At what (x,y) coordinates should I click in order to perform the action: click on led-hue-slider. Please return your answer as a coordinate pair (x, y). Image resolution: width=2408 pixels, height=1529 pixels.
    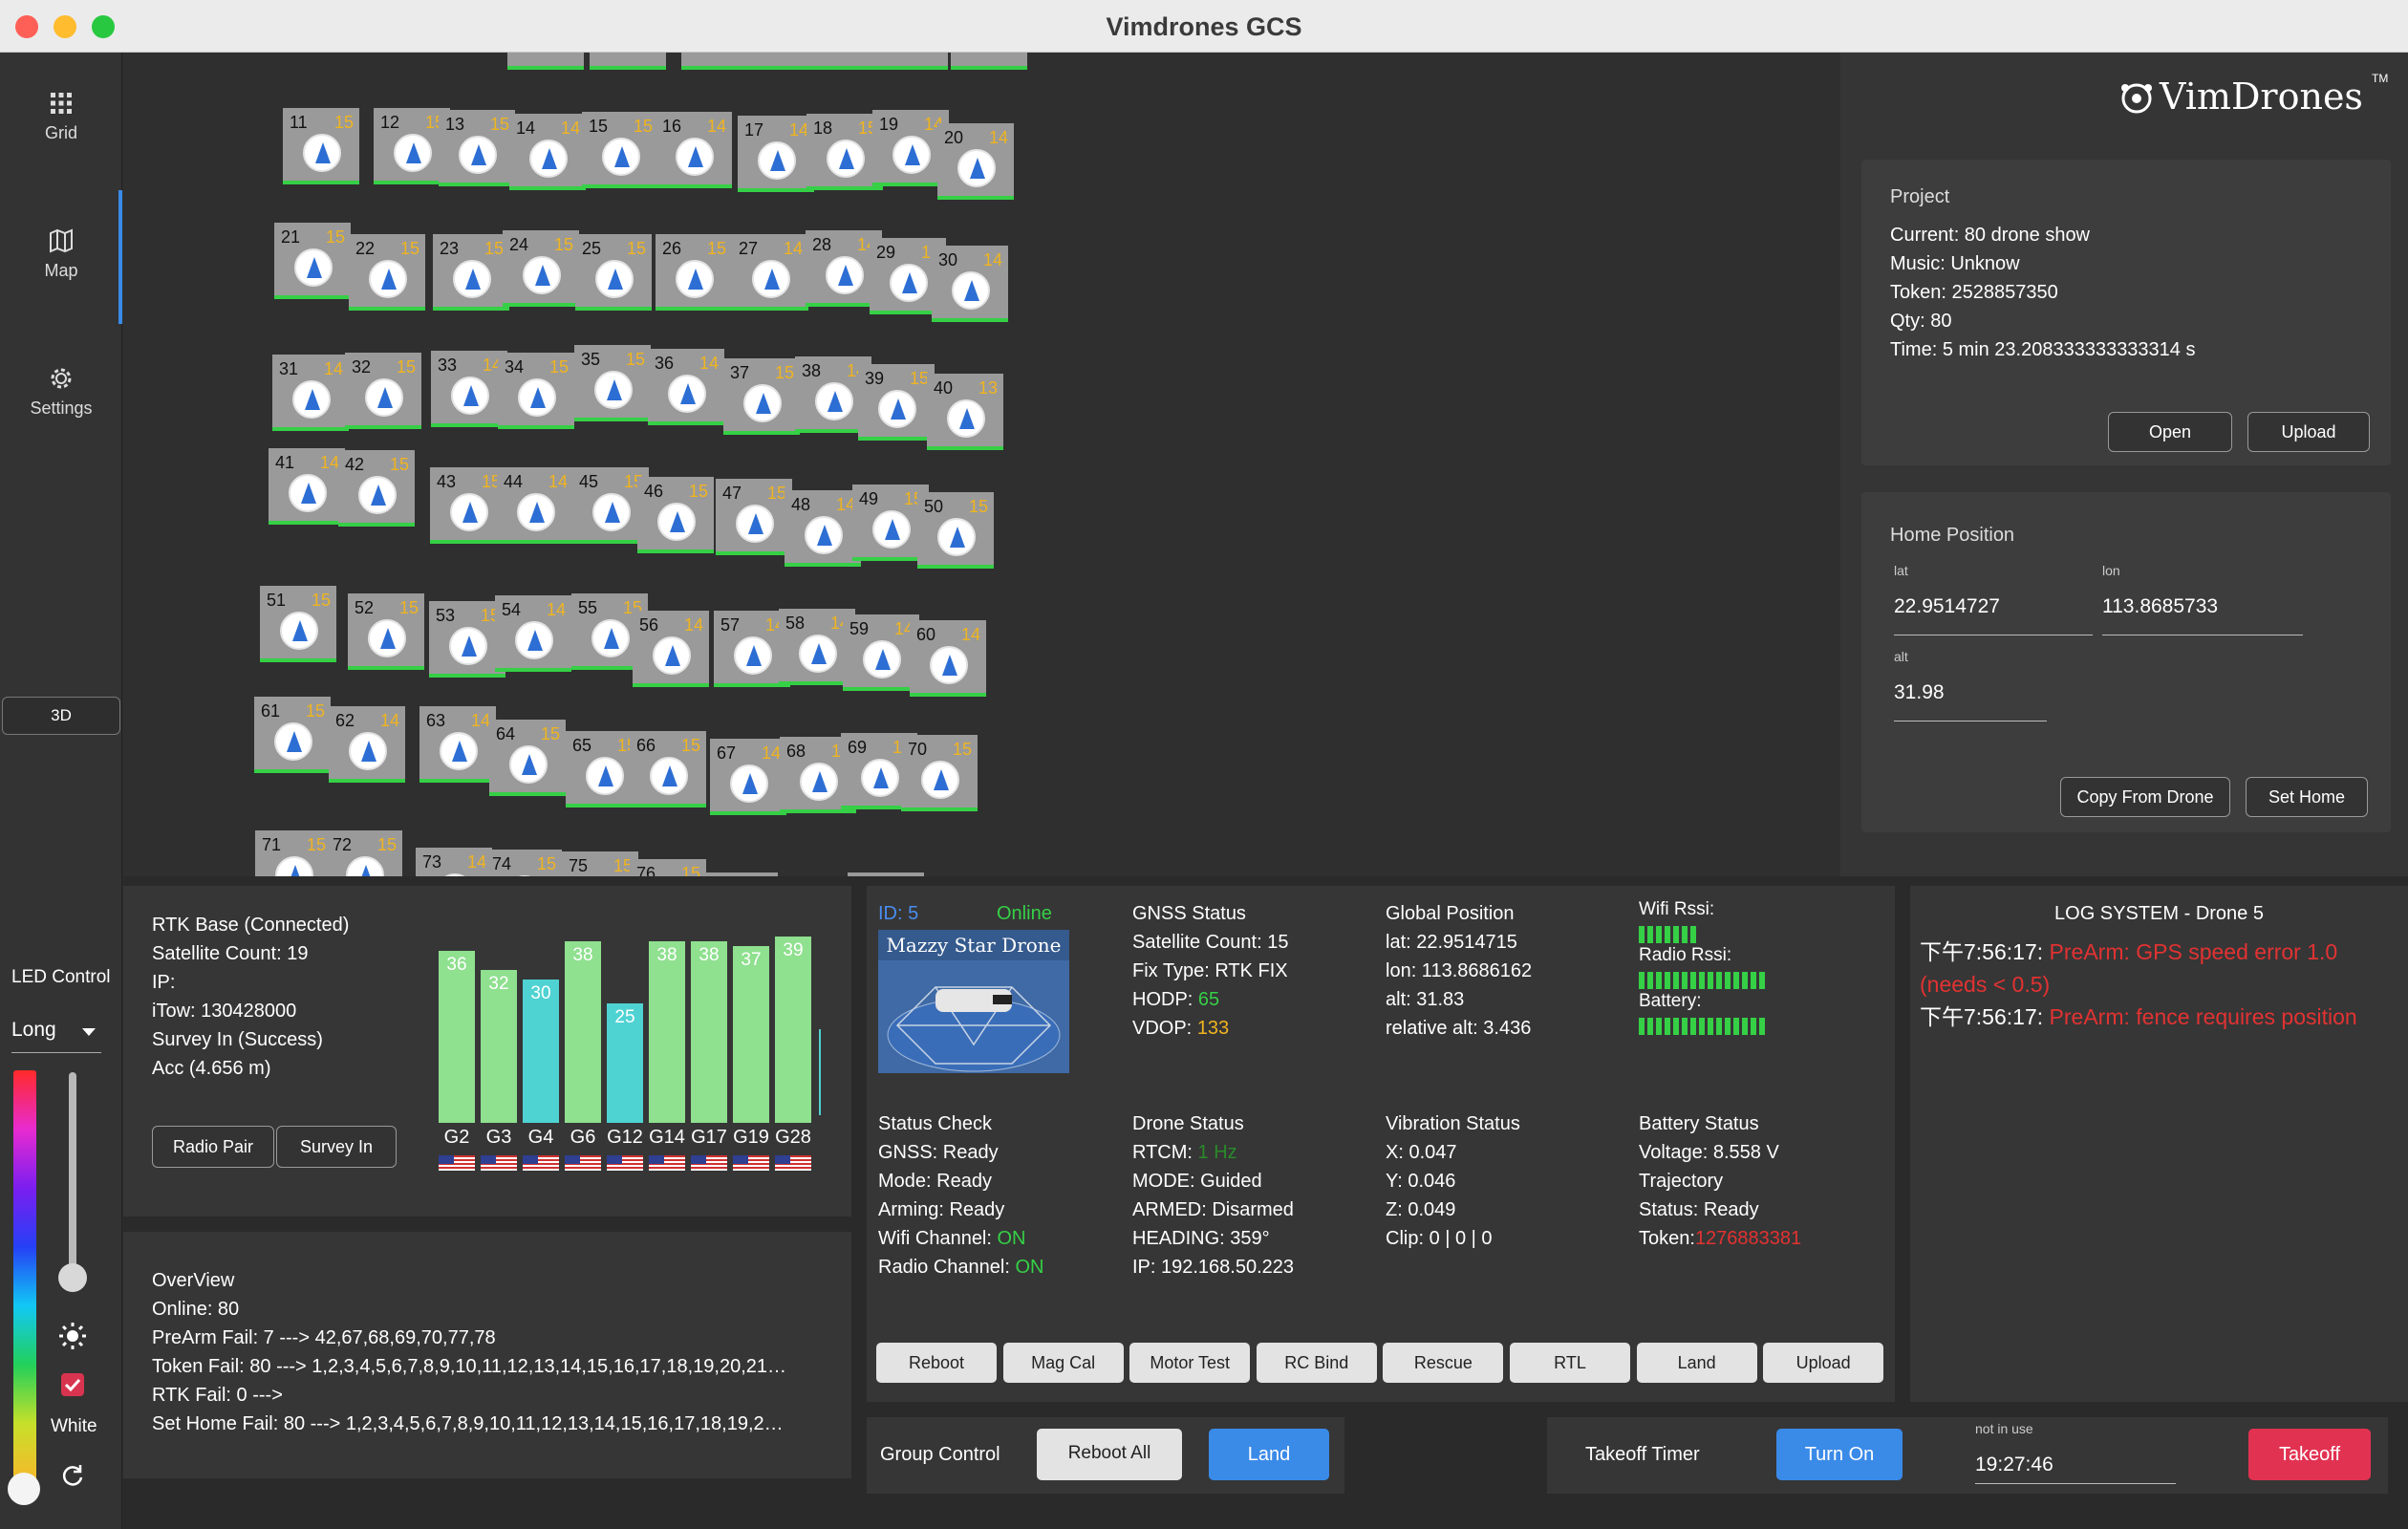
    Looking at the image, I should click on (25, 1280).